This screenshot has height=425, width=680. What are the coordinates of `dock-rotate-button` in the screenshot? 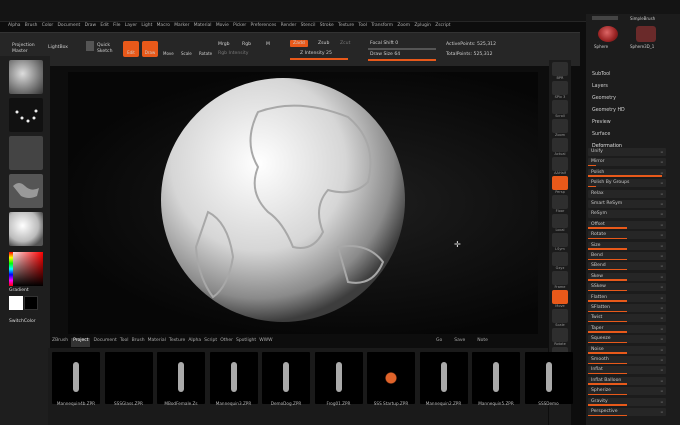 It's located at (560, 335).